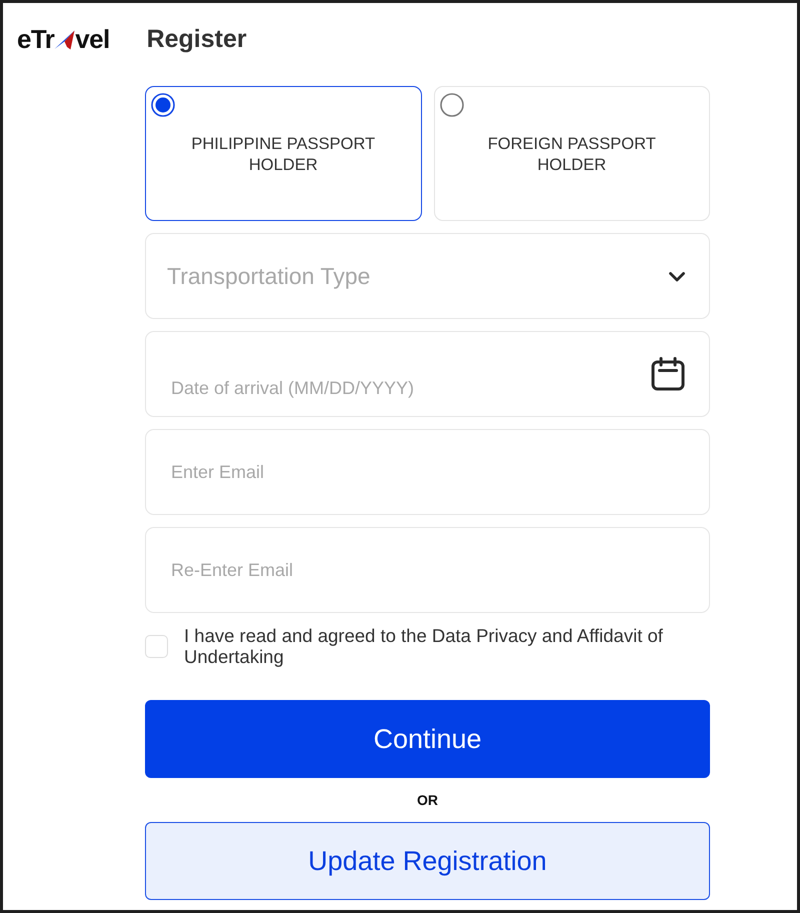  Describe the element at coordinates (65, 40) in the screenshot. I see `paper-plane-icon` at that location.